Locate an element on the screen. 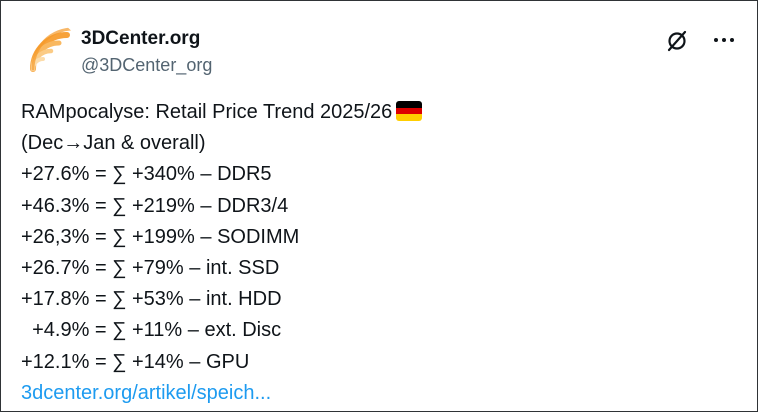  price-line-ext-disc: +4.9% = ∑ +11% – ext. Disc is located at coordinates (151, 330).